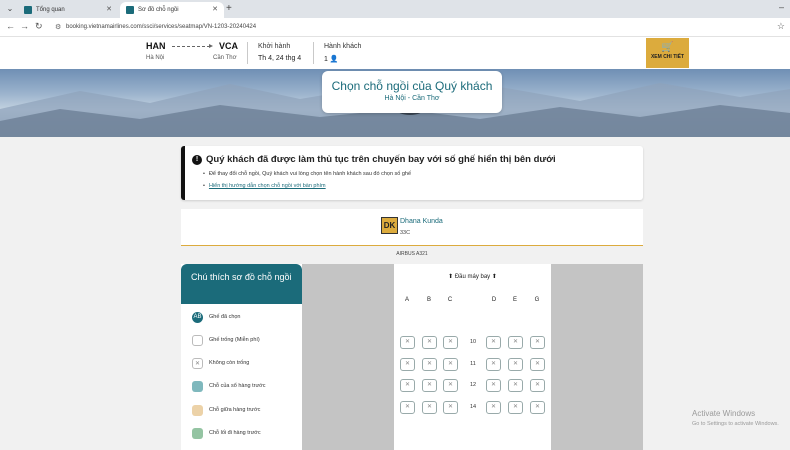 The height and width of the screenshot is (450, 790). I want to click on front-middle-swatch, so click(197, 410).